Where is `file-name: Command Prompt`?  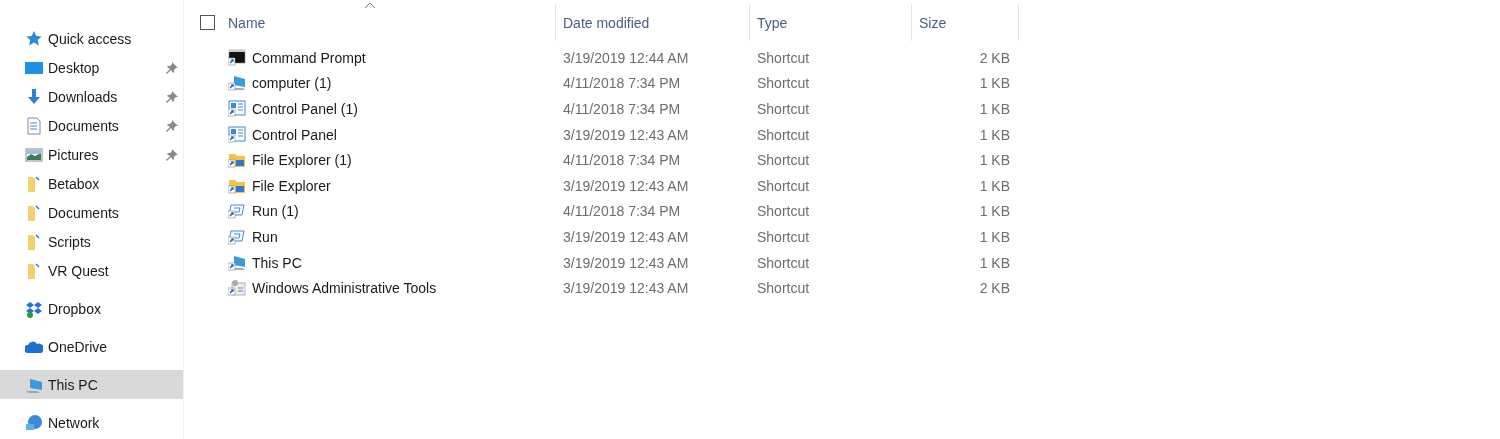 file-name: Command Prompt is located at coordinates (309, 57).